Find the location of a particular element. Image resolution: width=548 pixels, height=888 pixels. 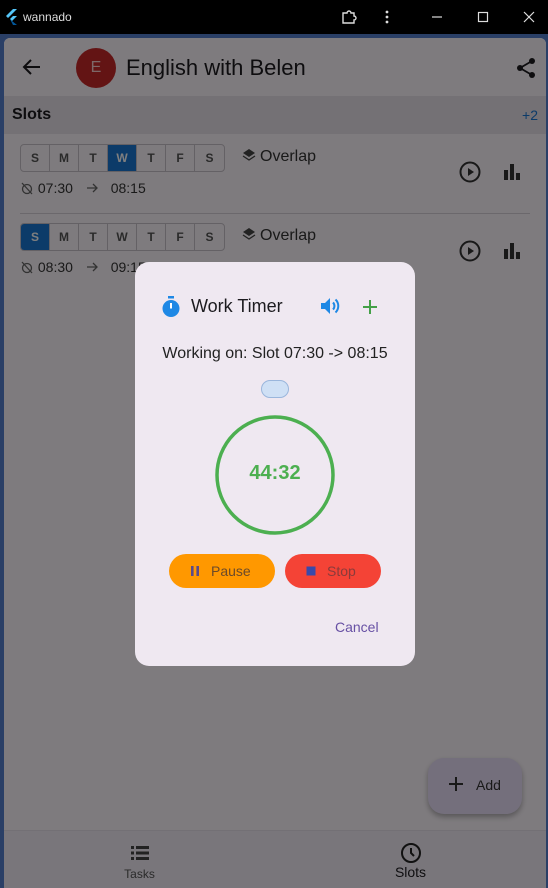

volume-up-icon is located at coordinates (330, 306).